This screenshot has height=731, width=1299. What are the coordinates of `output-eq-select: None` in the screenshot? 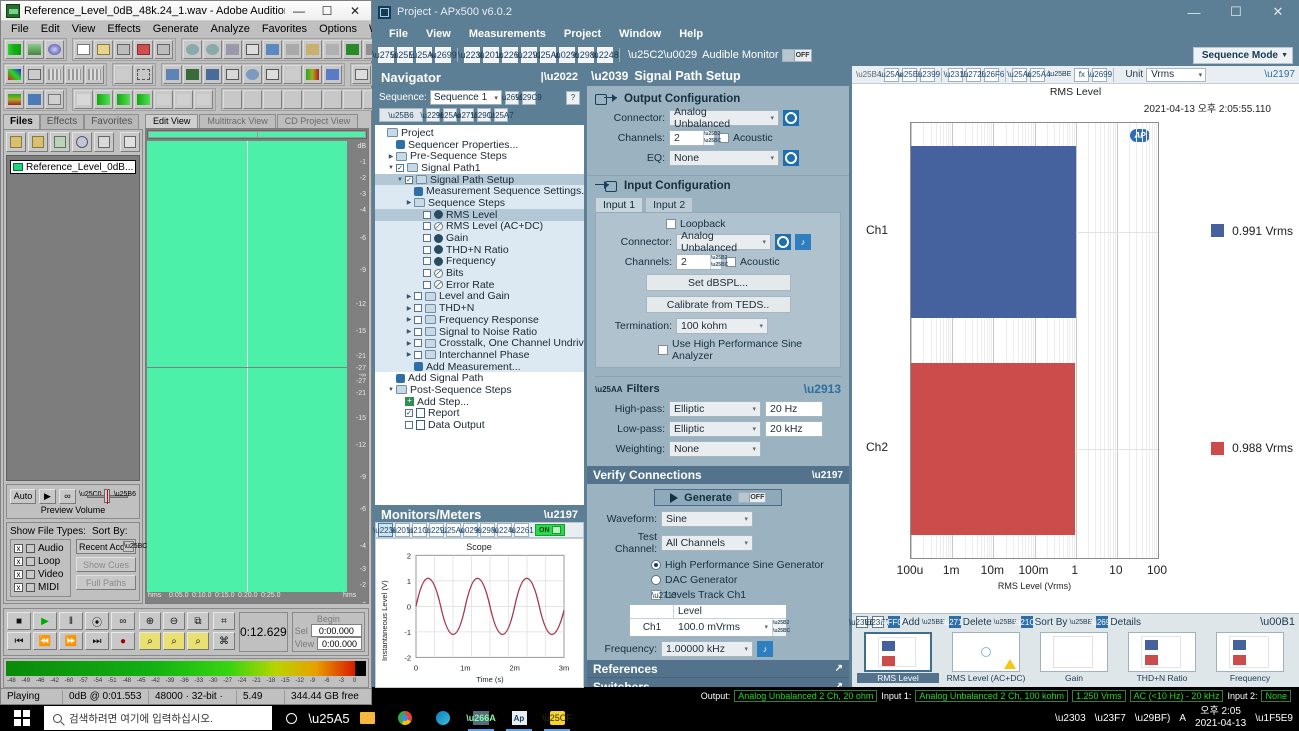 It's located at (724, 158).